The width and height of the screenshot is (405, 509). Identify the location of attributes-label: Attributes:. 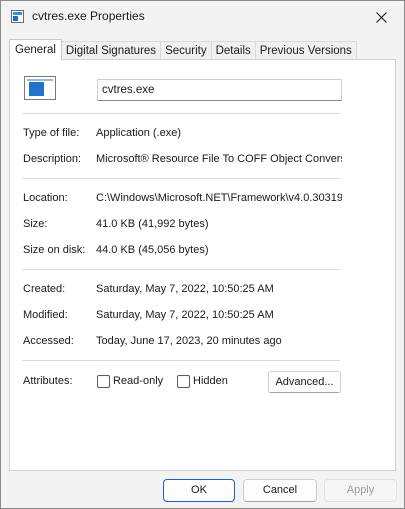
(48, 381).